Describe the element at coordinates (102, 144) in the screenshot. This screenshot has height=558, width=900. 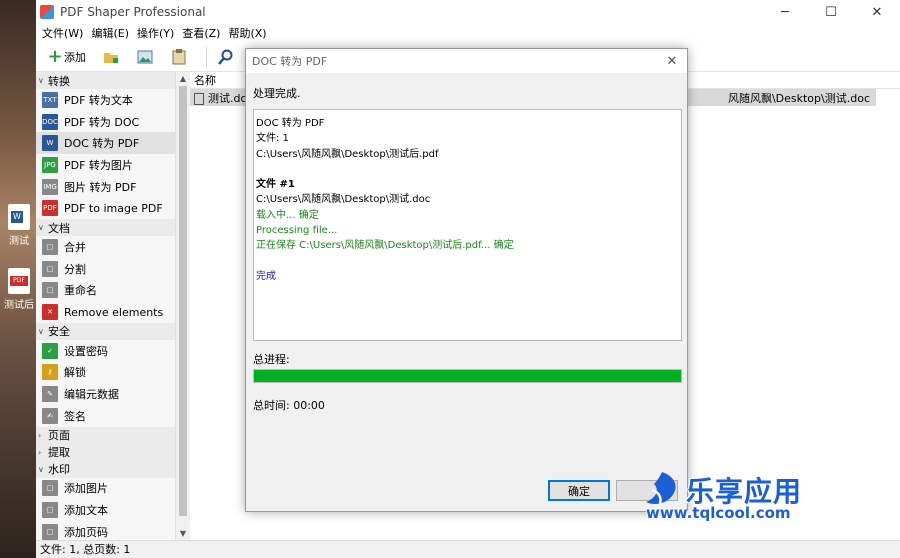
I see `sidebar-item-label: DOC 转为 PDF` at that location.